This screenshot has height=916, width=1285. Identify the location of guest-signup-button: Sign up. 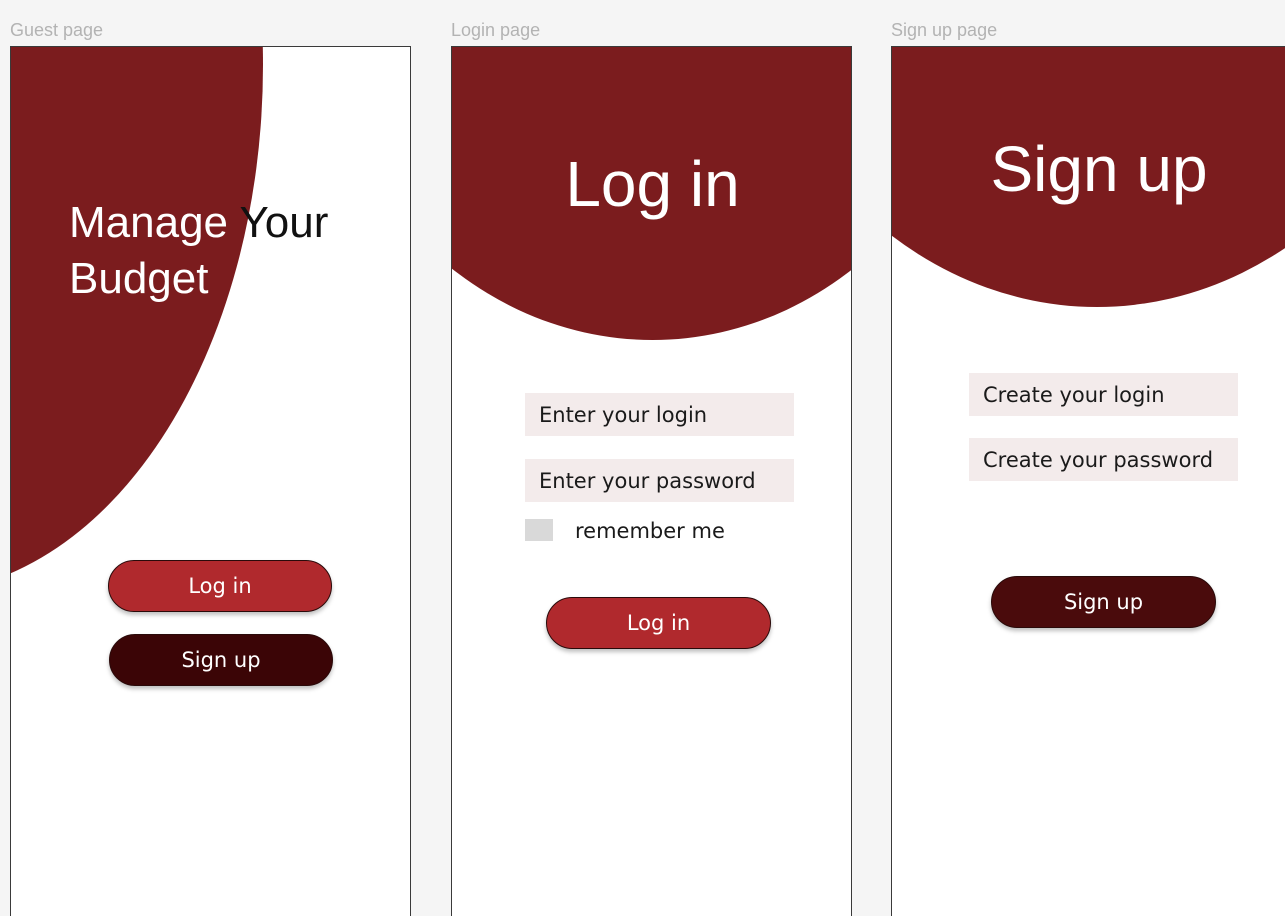
(221, 660).